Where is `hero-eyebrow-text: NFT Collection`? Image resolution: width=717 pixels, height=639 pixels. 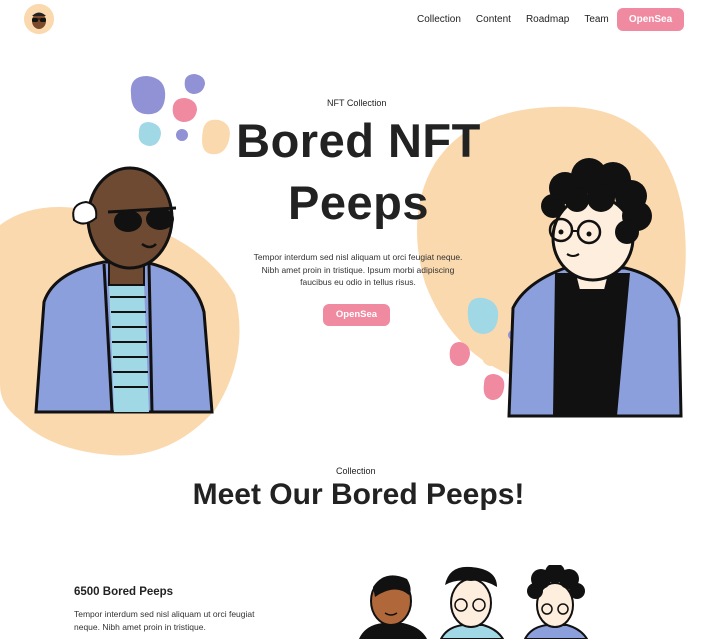
hero-eyebrow-text: NFT Collection is located at coordinates (357, 103).